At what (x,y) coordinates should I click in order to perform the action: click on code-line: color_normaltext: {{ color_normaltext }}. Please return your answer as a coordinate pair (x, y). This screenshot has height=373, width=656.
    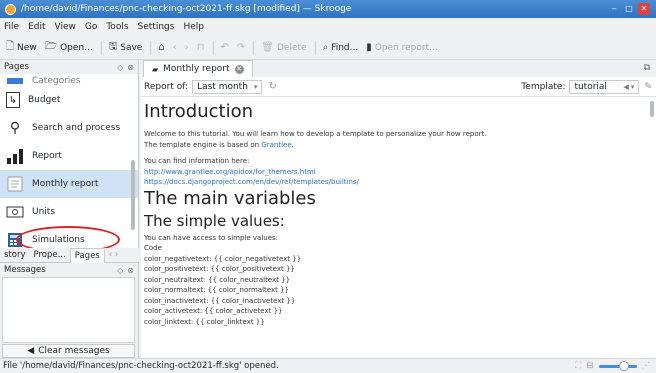
    Looking at the image, I should click on (217, 290).